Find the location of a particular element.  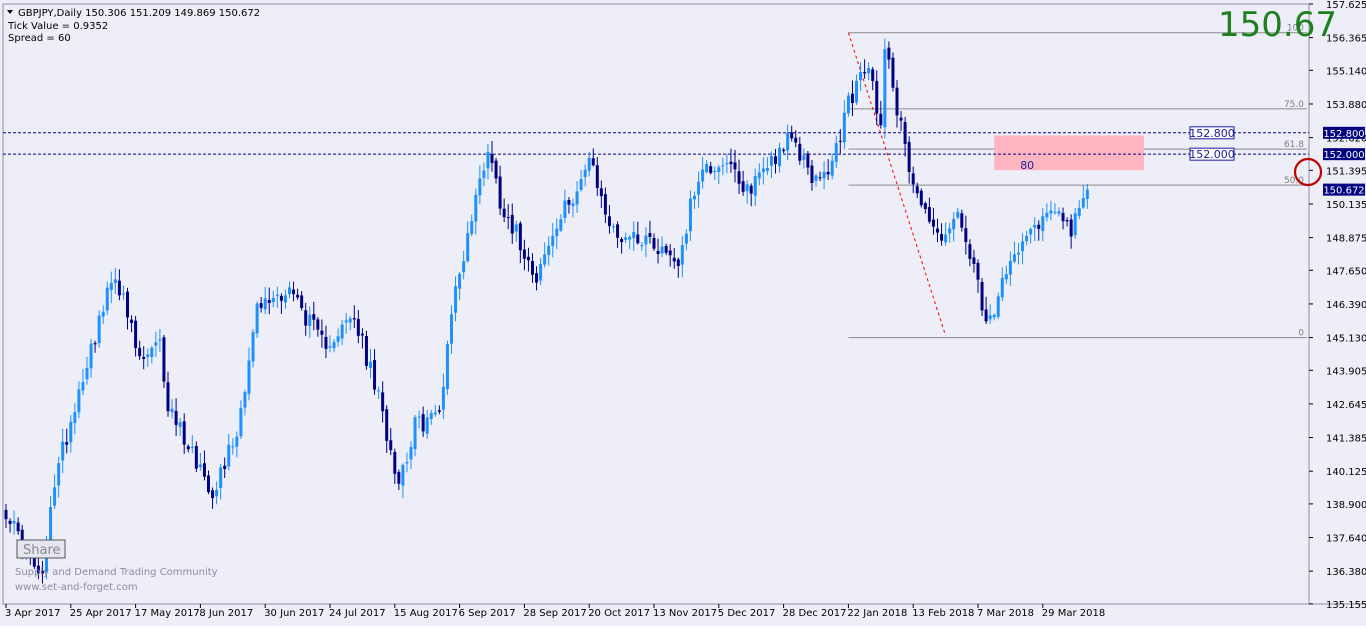

axis-price-box-label: 152.800 is located at coordinates (1343, 134).